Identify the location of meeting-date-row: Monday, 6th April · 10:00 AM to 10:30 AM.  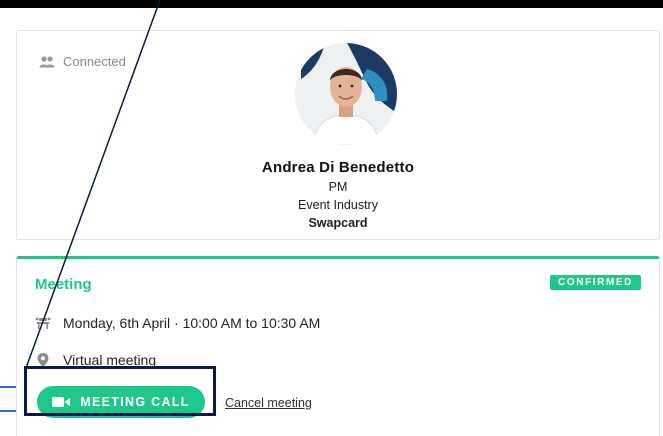
(177, 323).